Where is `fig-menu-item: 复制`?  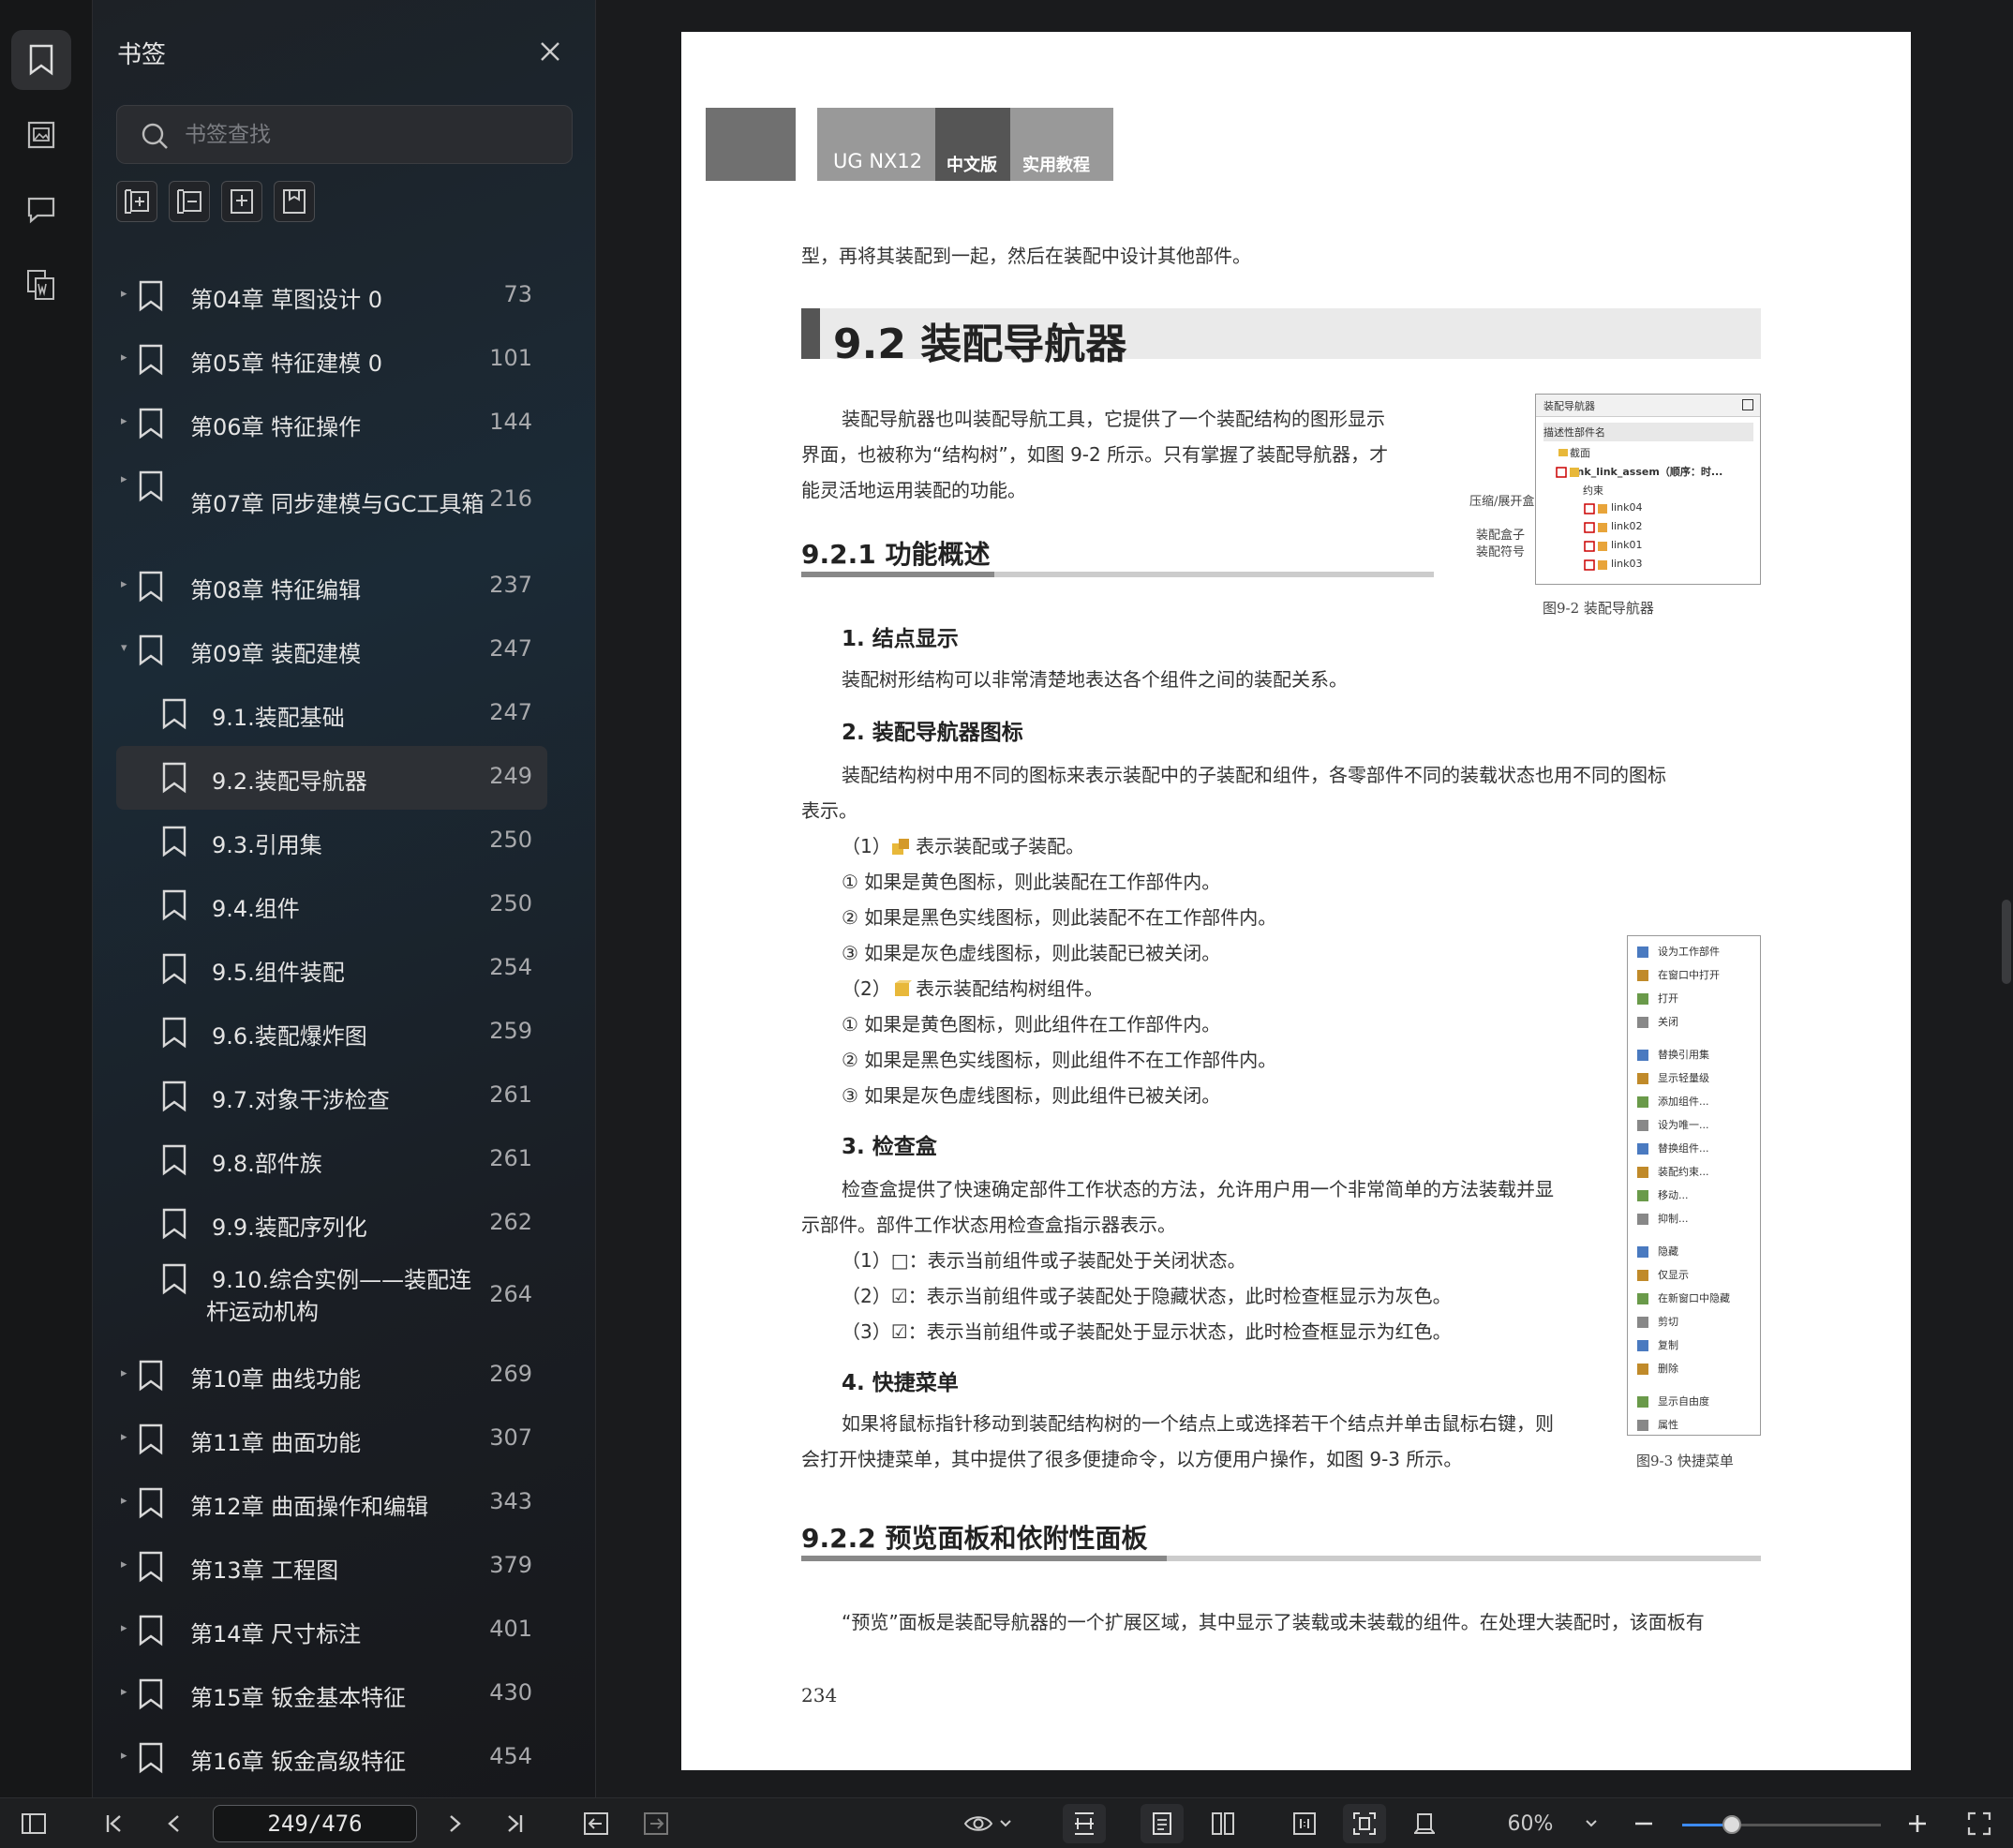 fig-menu-item: 复制 is located at coordinates (1668, 1345).